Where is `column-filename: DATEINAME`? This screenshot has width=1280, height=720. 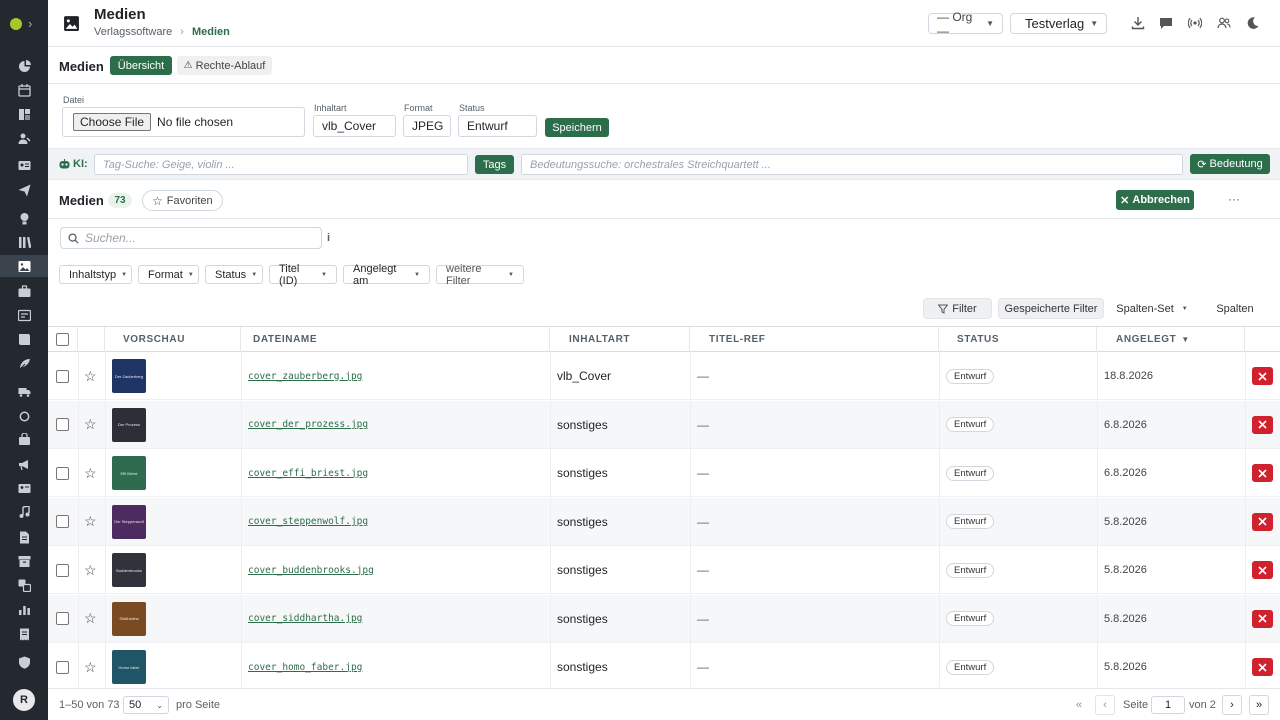
column-filename: DATEINAME is located at coordinates (395, 339).